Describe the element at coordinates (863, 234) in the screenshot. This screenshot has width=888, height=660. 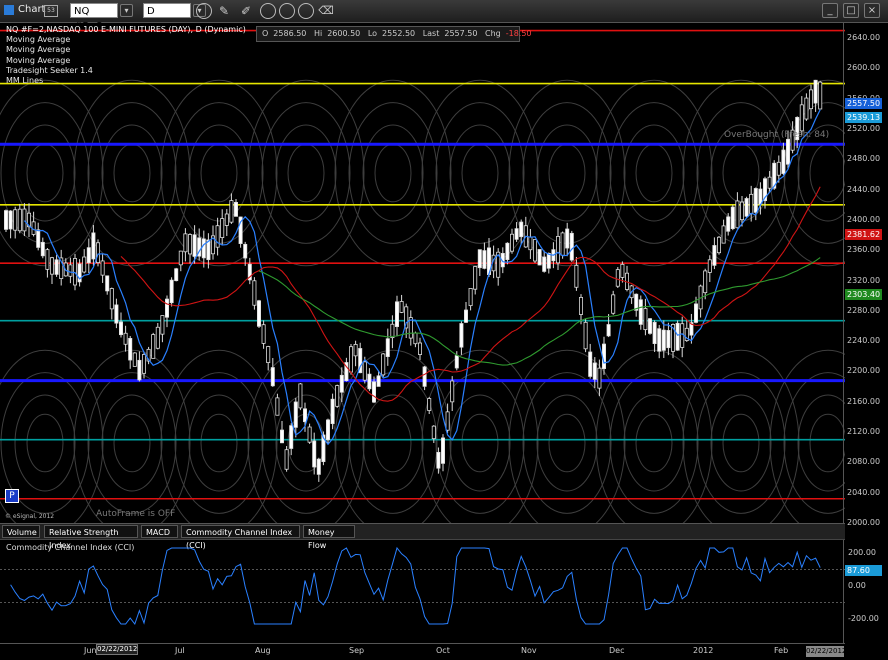
I see `price-tag: 2381.62` at that location.